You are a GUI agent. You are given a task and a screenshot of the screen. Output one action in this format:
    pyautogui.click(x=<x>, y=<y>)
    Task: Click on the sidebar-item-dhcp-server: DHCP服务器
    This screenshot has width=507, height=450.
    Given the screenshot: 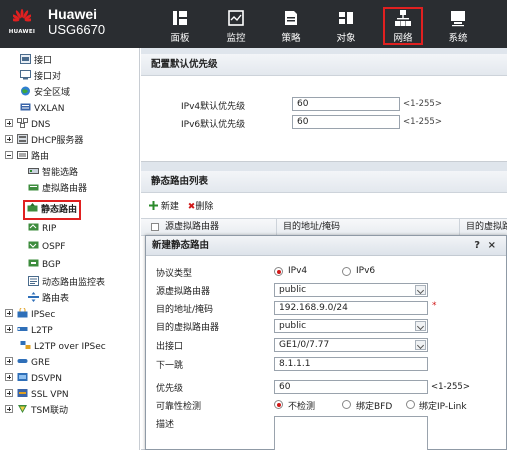 What is the action you would take?
    pyautogui.click(x=44, y=141)
    